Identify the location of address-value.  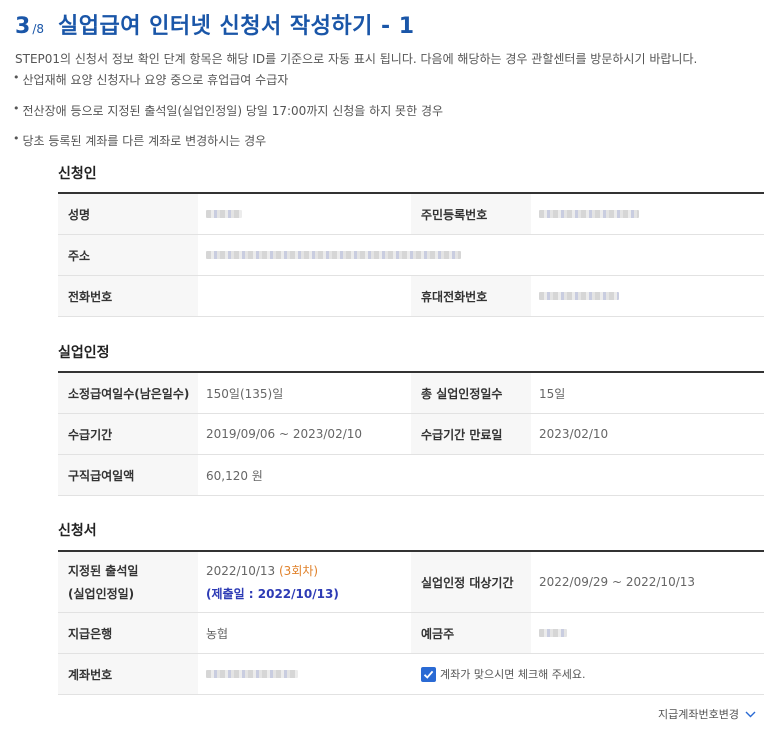
(481, 255).